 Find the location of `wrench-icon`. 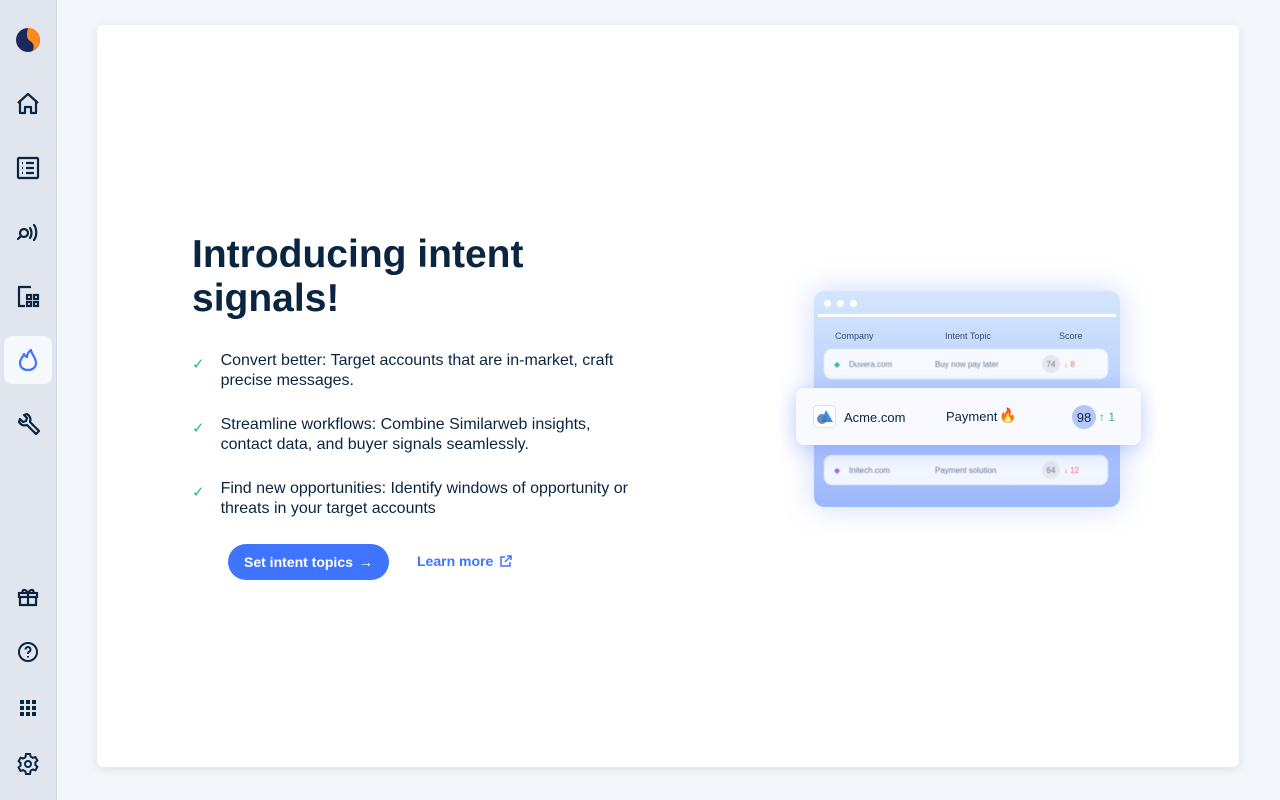

wrench-icon is located at coordinates (28, 424).